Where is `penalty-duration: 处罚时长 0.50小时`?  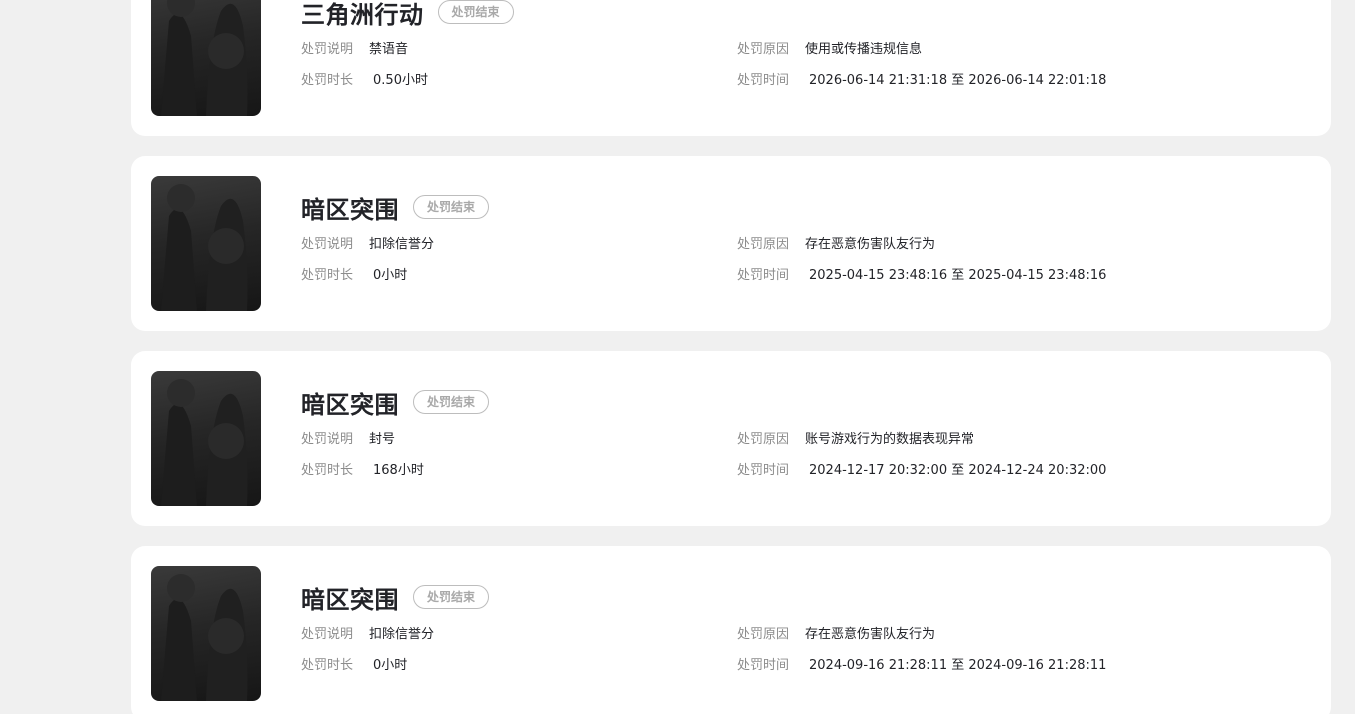 penalty-duration: 处罚时长 0.50小时 is located at coordinates (364, 81).